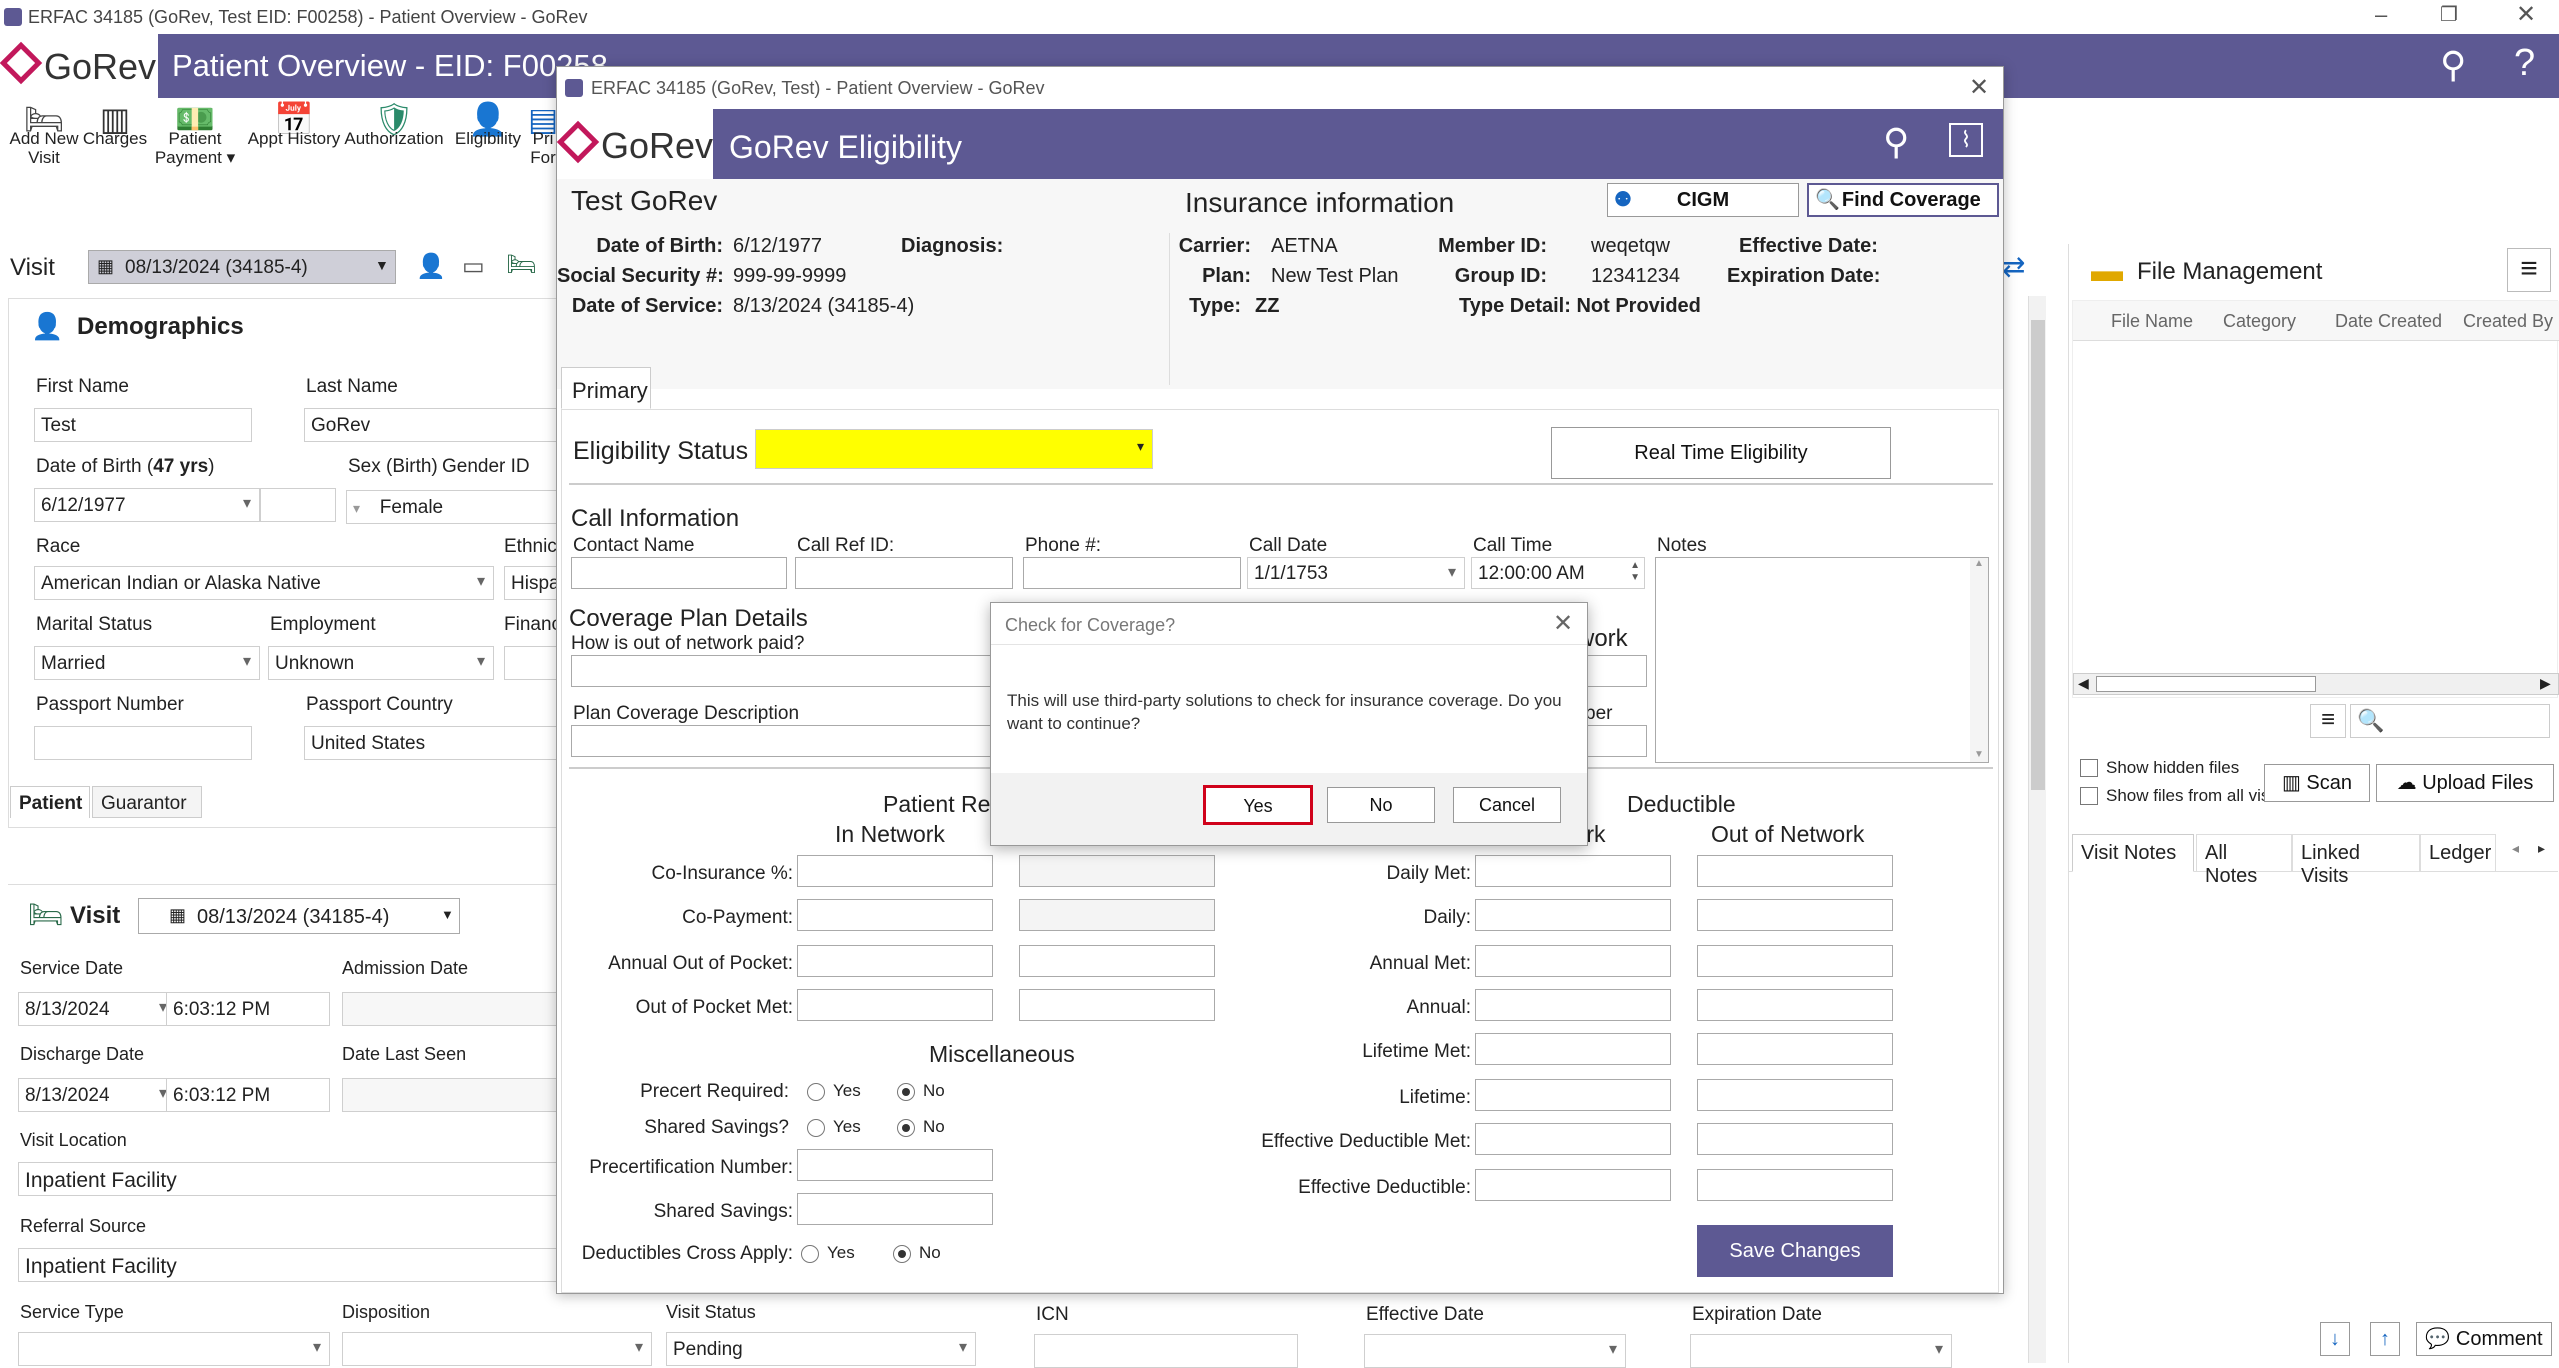 The image size is (2559, 1368). Describe the element at coordinates (679, 573) in the screenshot. I see `contact-field` at that location.